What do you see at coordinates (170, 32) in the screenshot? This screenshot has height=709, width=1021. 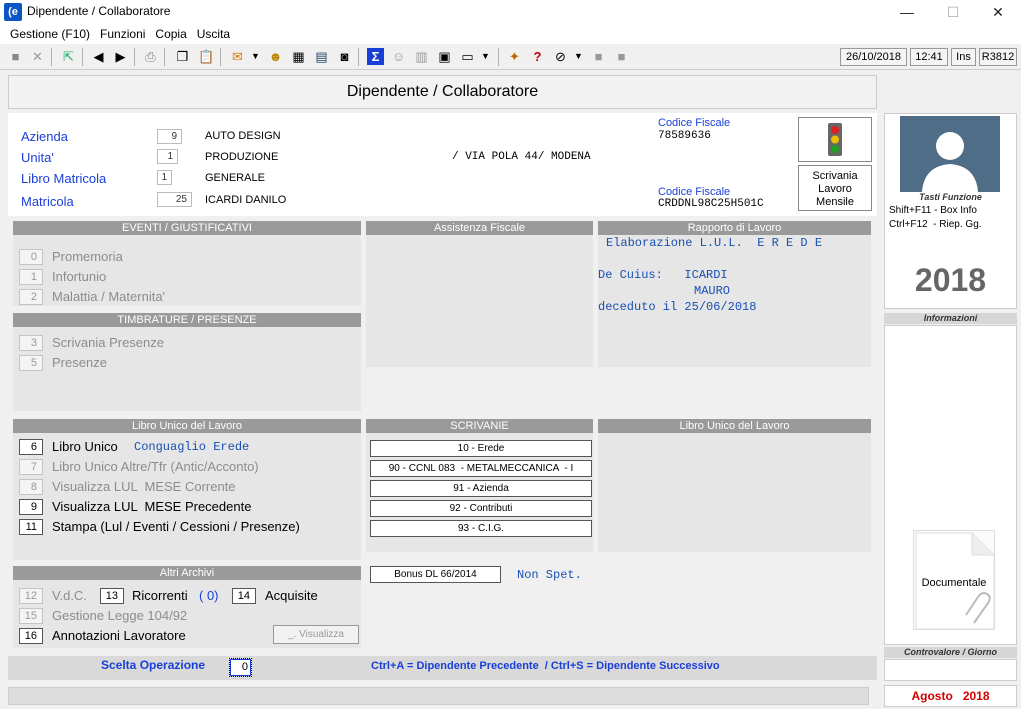 I see `menu-copia: Copia` at bounding box center [170, 32].